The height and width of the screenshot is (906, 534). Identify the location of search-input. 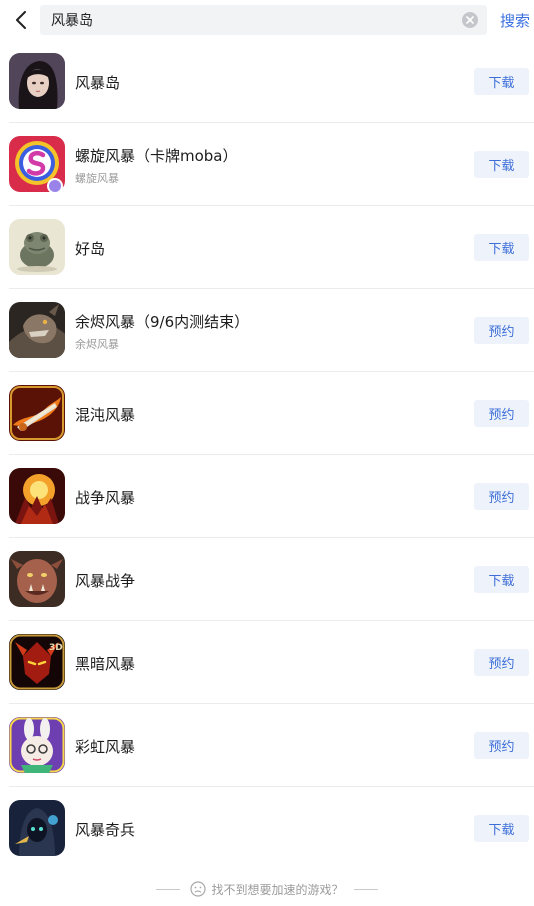
(245, 20).